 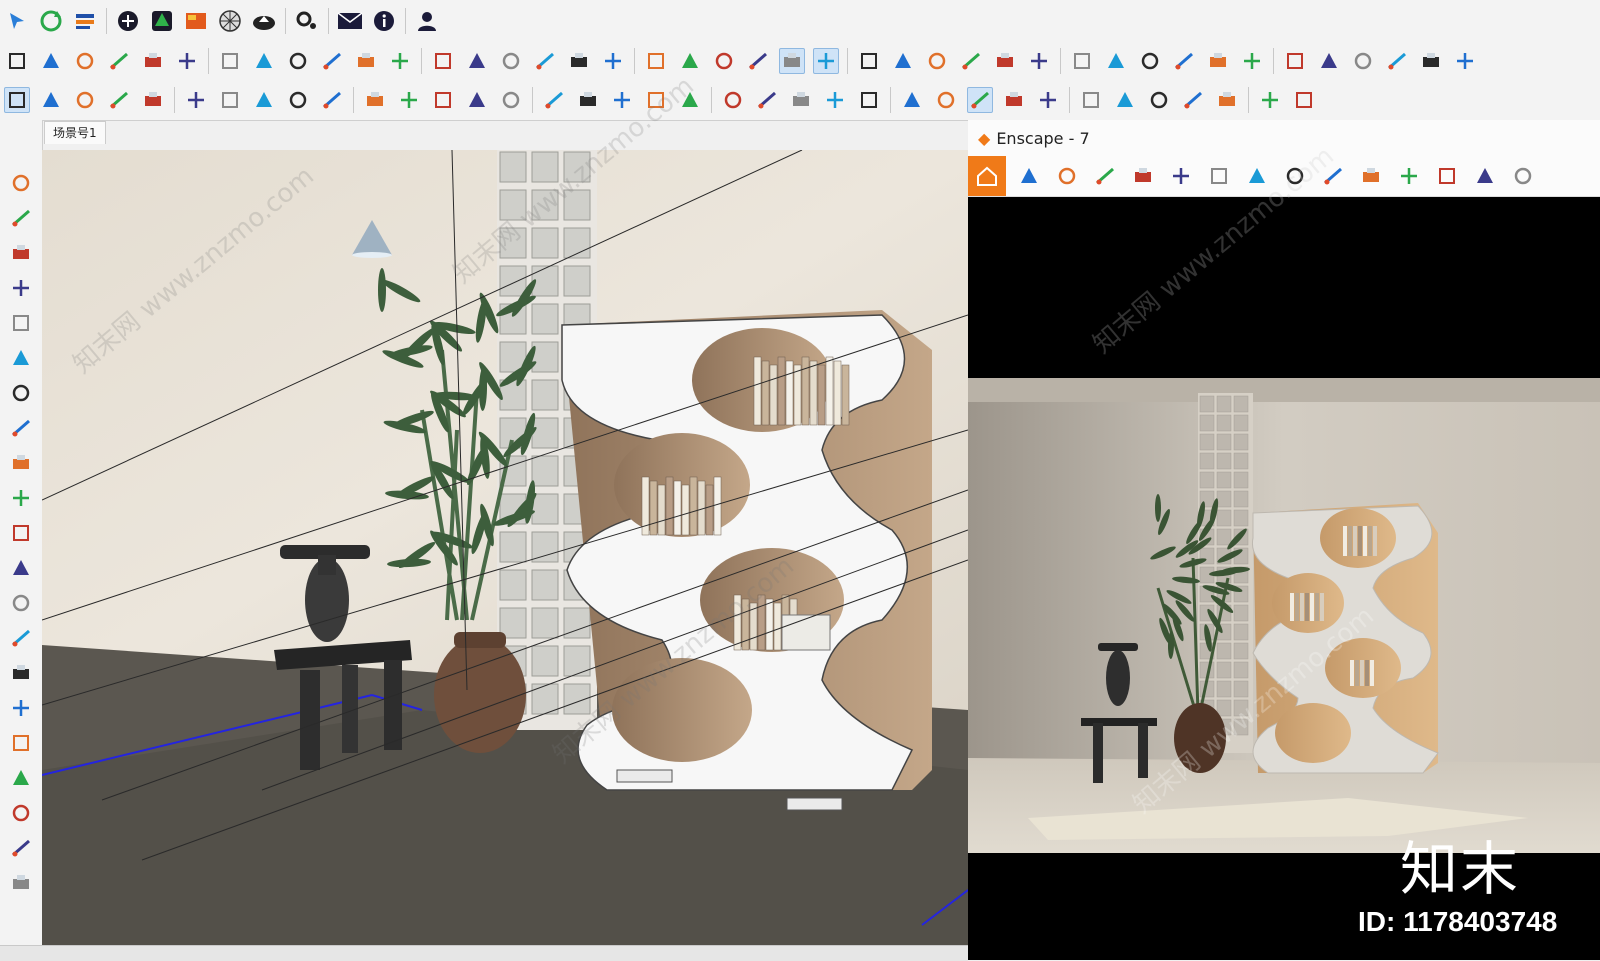 What do you see at coordinates (75, 132) in the screenshot?
I see `scene-tab: 场景号1` at bounding box center [75, 132].